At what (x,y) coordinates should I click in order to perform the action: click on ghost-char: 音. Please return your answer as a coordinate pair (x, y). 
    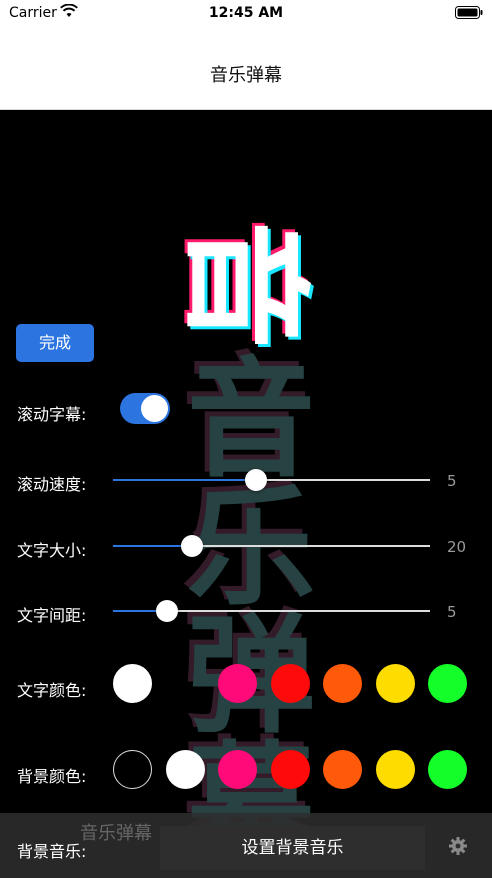
    Looking at the image, I should click on (242, 412).